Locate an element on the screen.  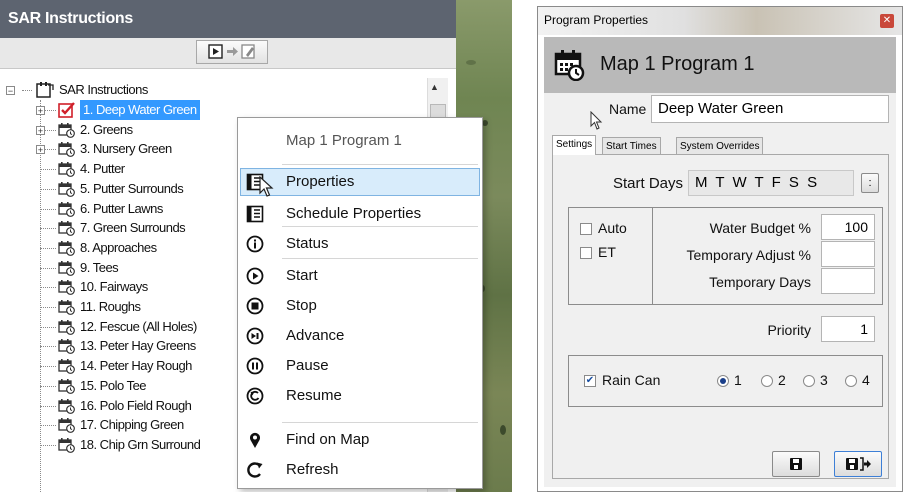
tree-item-label: 6. Putter Lawns is located at coordinates (121, 208).